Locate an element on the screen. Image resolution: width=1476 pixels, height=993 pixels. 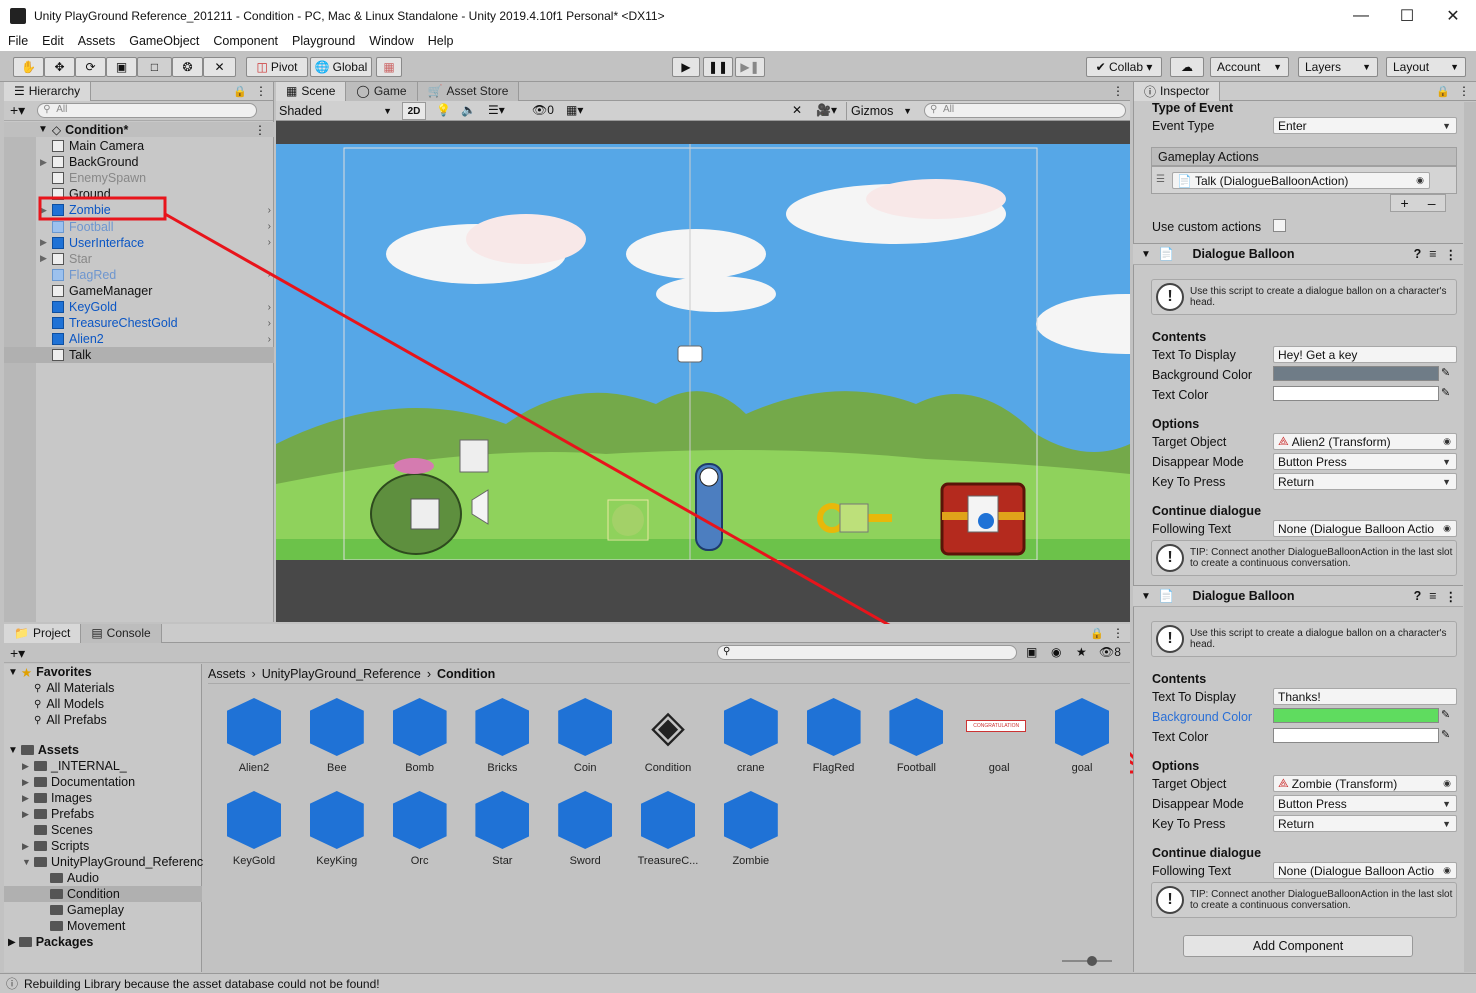
minimize-icon: — is located at coordinates (1361, 15).